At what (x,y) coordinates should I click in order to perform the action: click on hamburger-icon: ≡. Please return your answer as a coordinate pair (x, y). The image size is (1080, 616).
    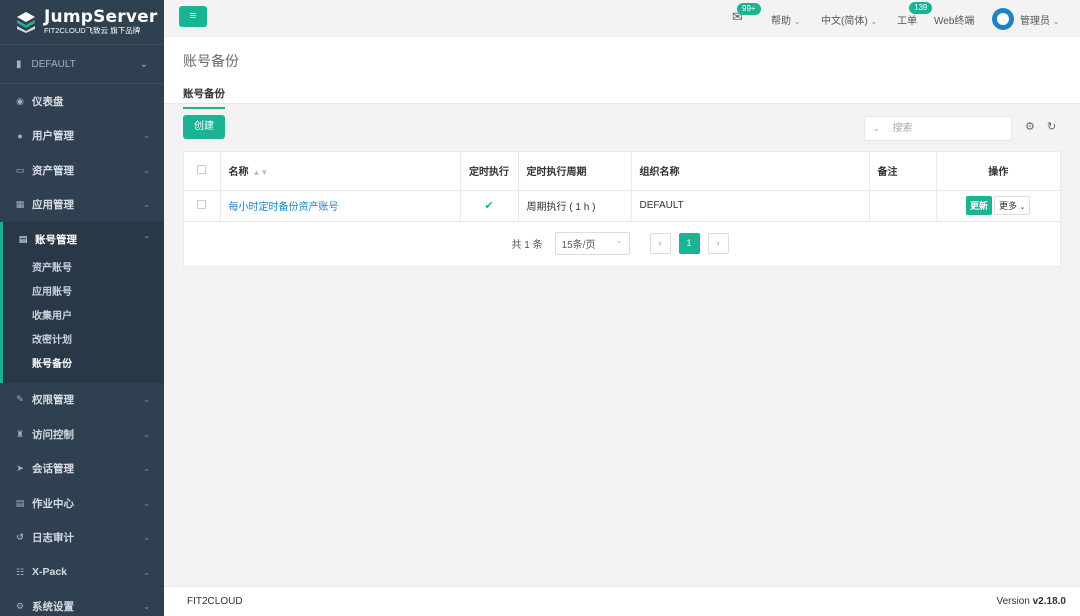
    Looking at the image, I should click on (193, 16).